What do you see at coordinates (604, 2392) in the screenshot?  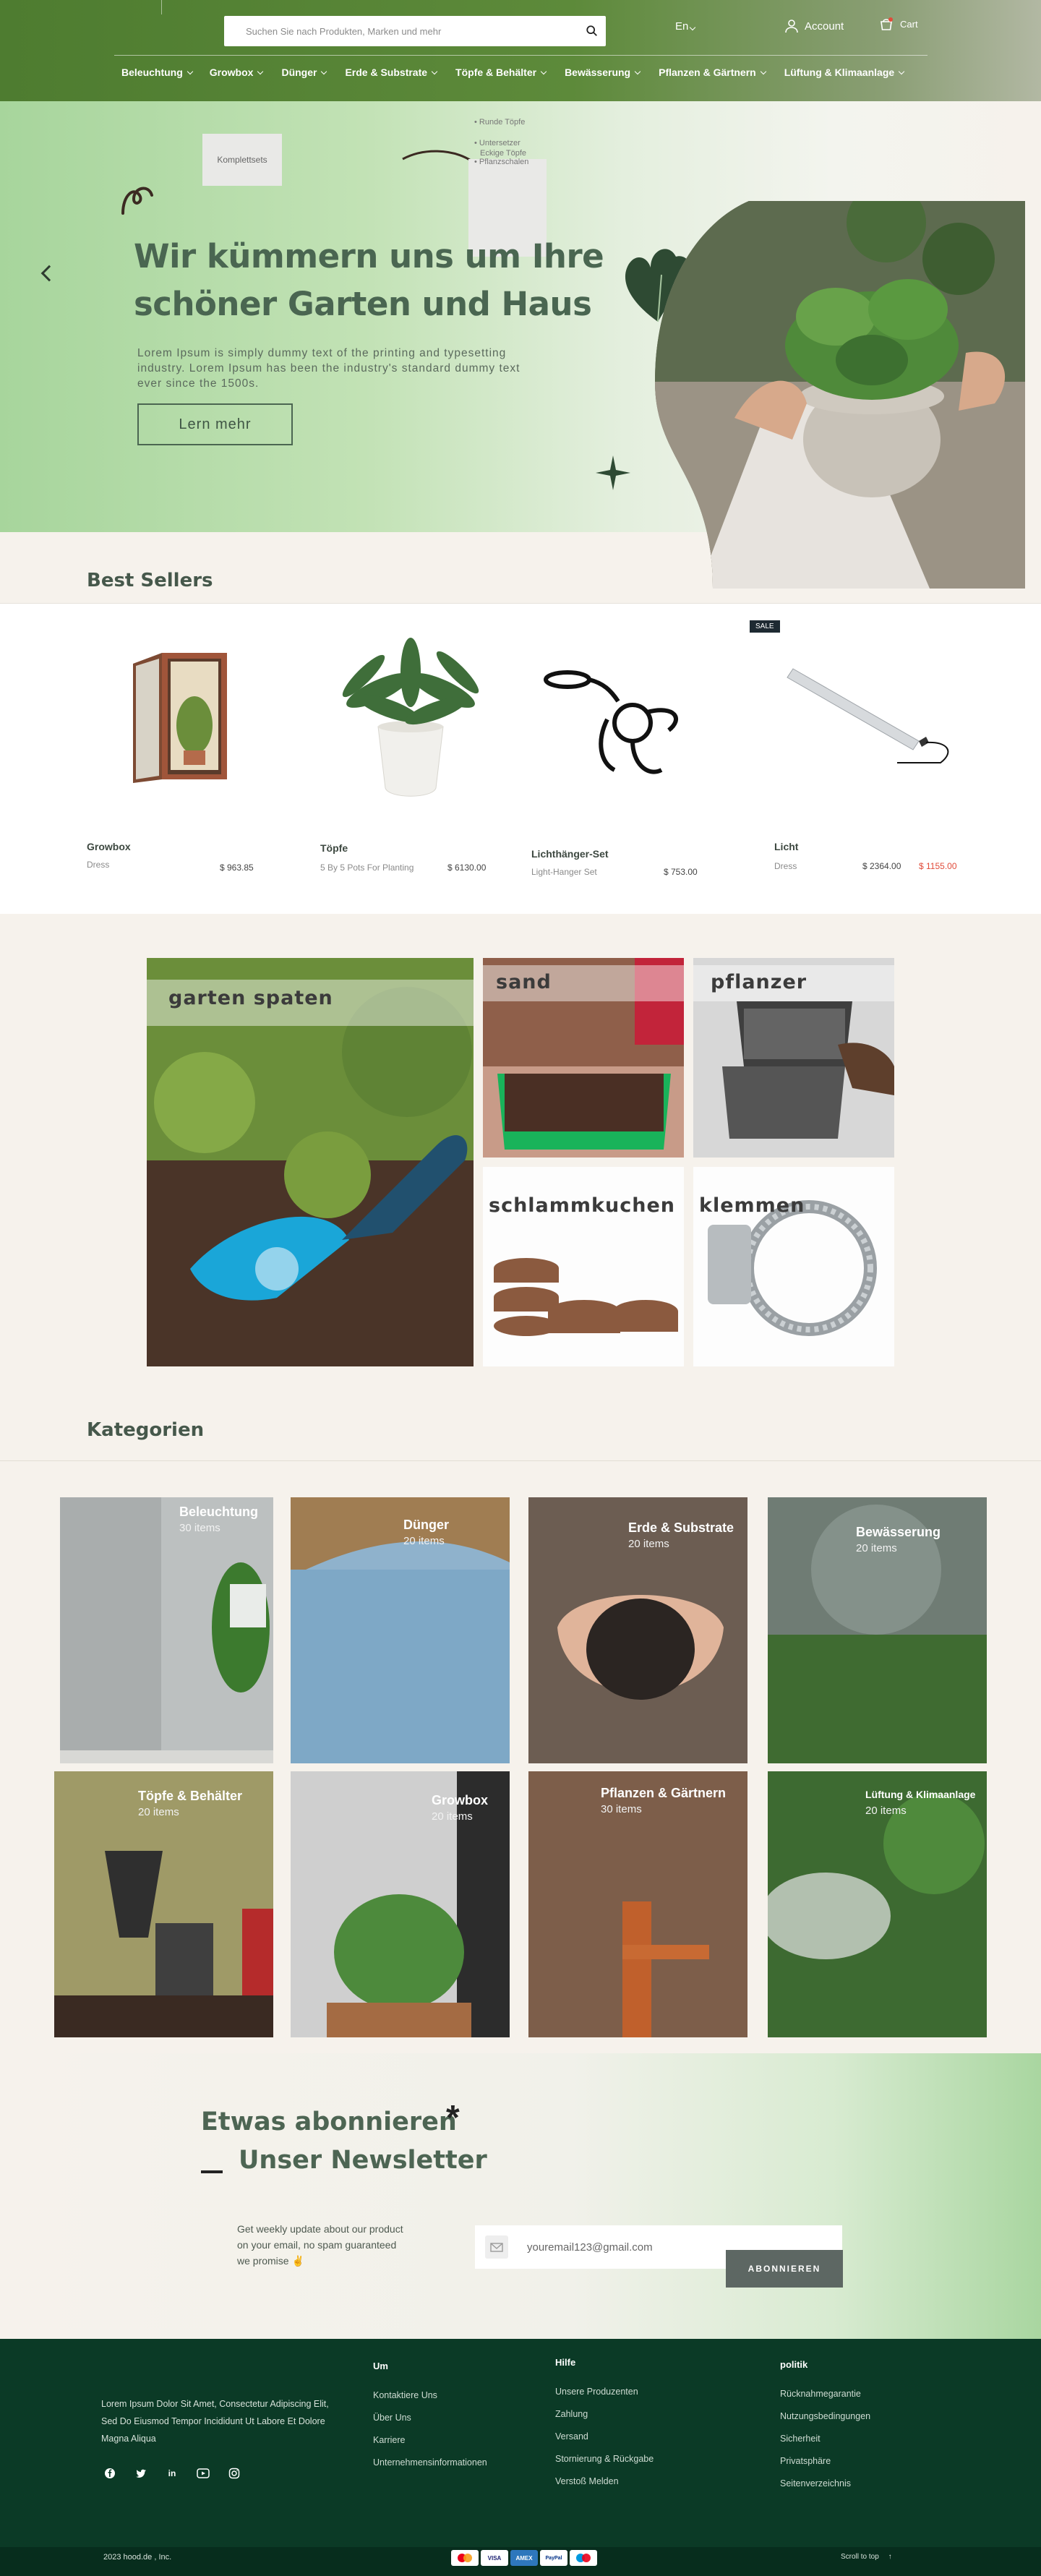 I see `footer-link: Unsere Produzenten` at bounding box center [604, 2392].